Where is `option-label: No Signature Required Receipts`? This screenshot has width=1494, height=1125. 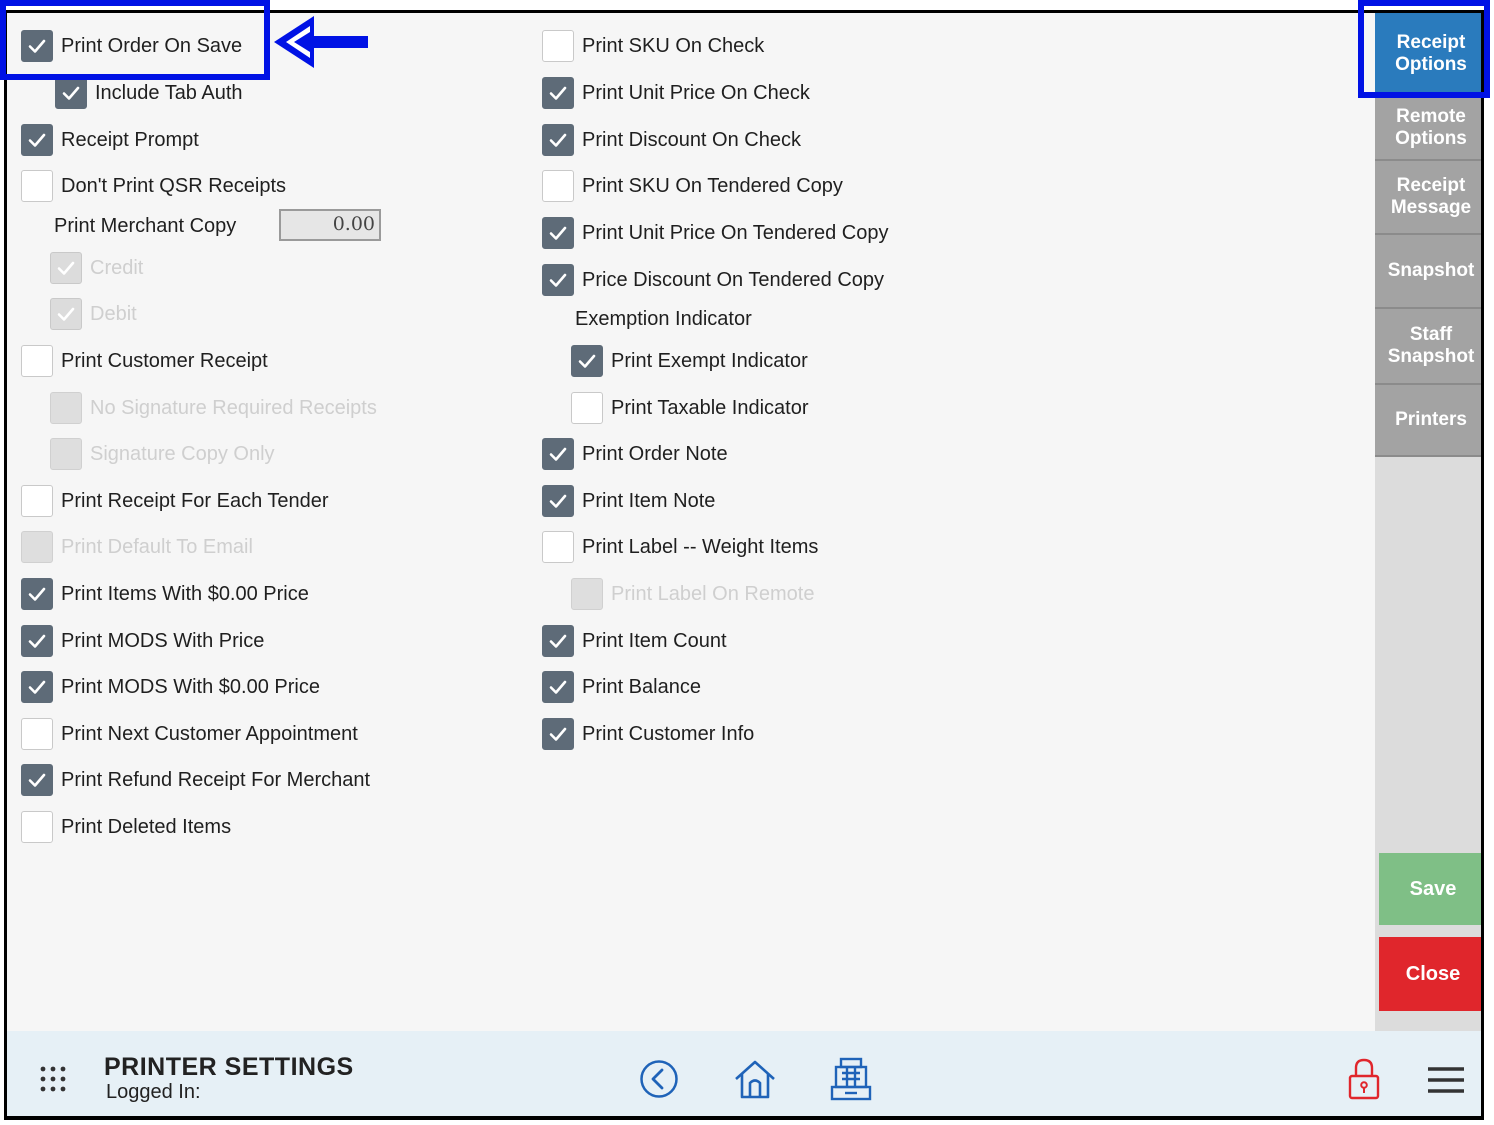
option-label: No Signature Required Receipts is located at coordinates (233, 407).